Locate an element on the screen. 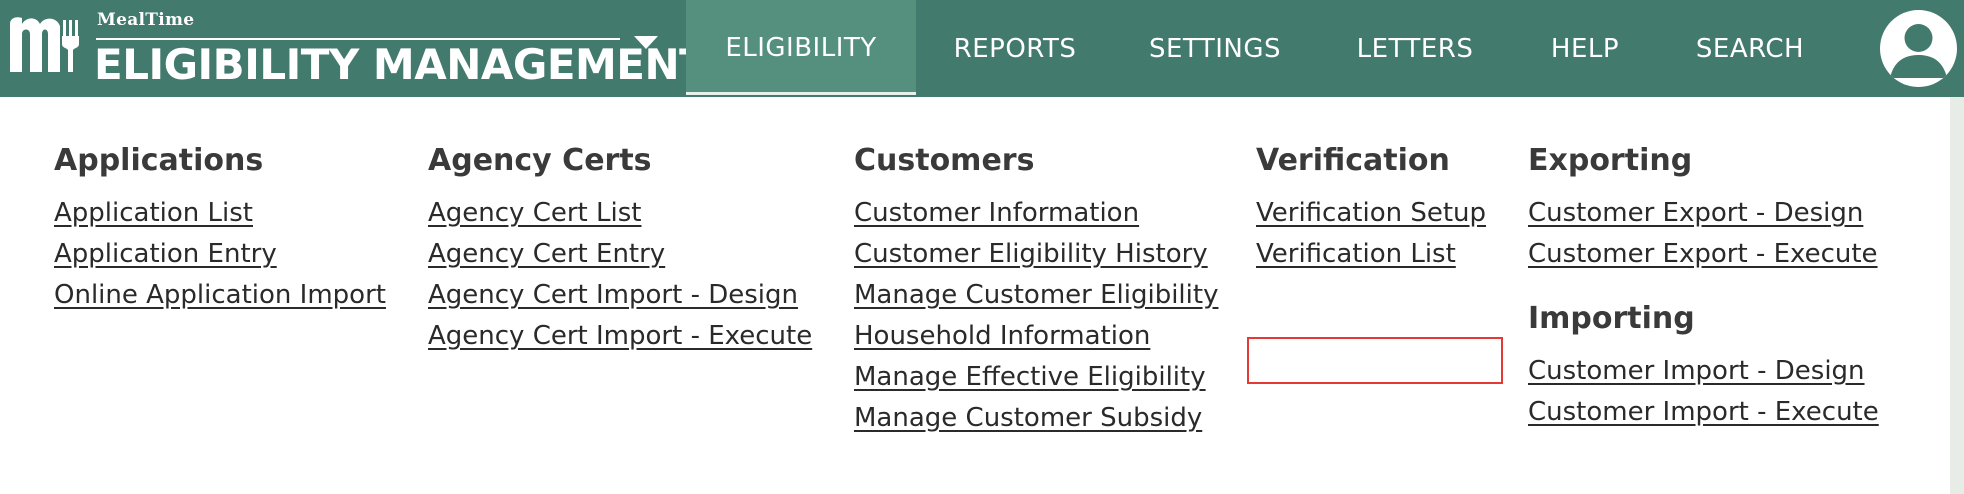 The width and height of the screenshot is (1964, 494). tab-settings-label: SETTINGS is located at coordinates (1214, 48).